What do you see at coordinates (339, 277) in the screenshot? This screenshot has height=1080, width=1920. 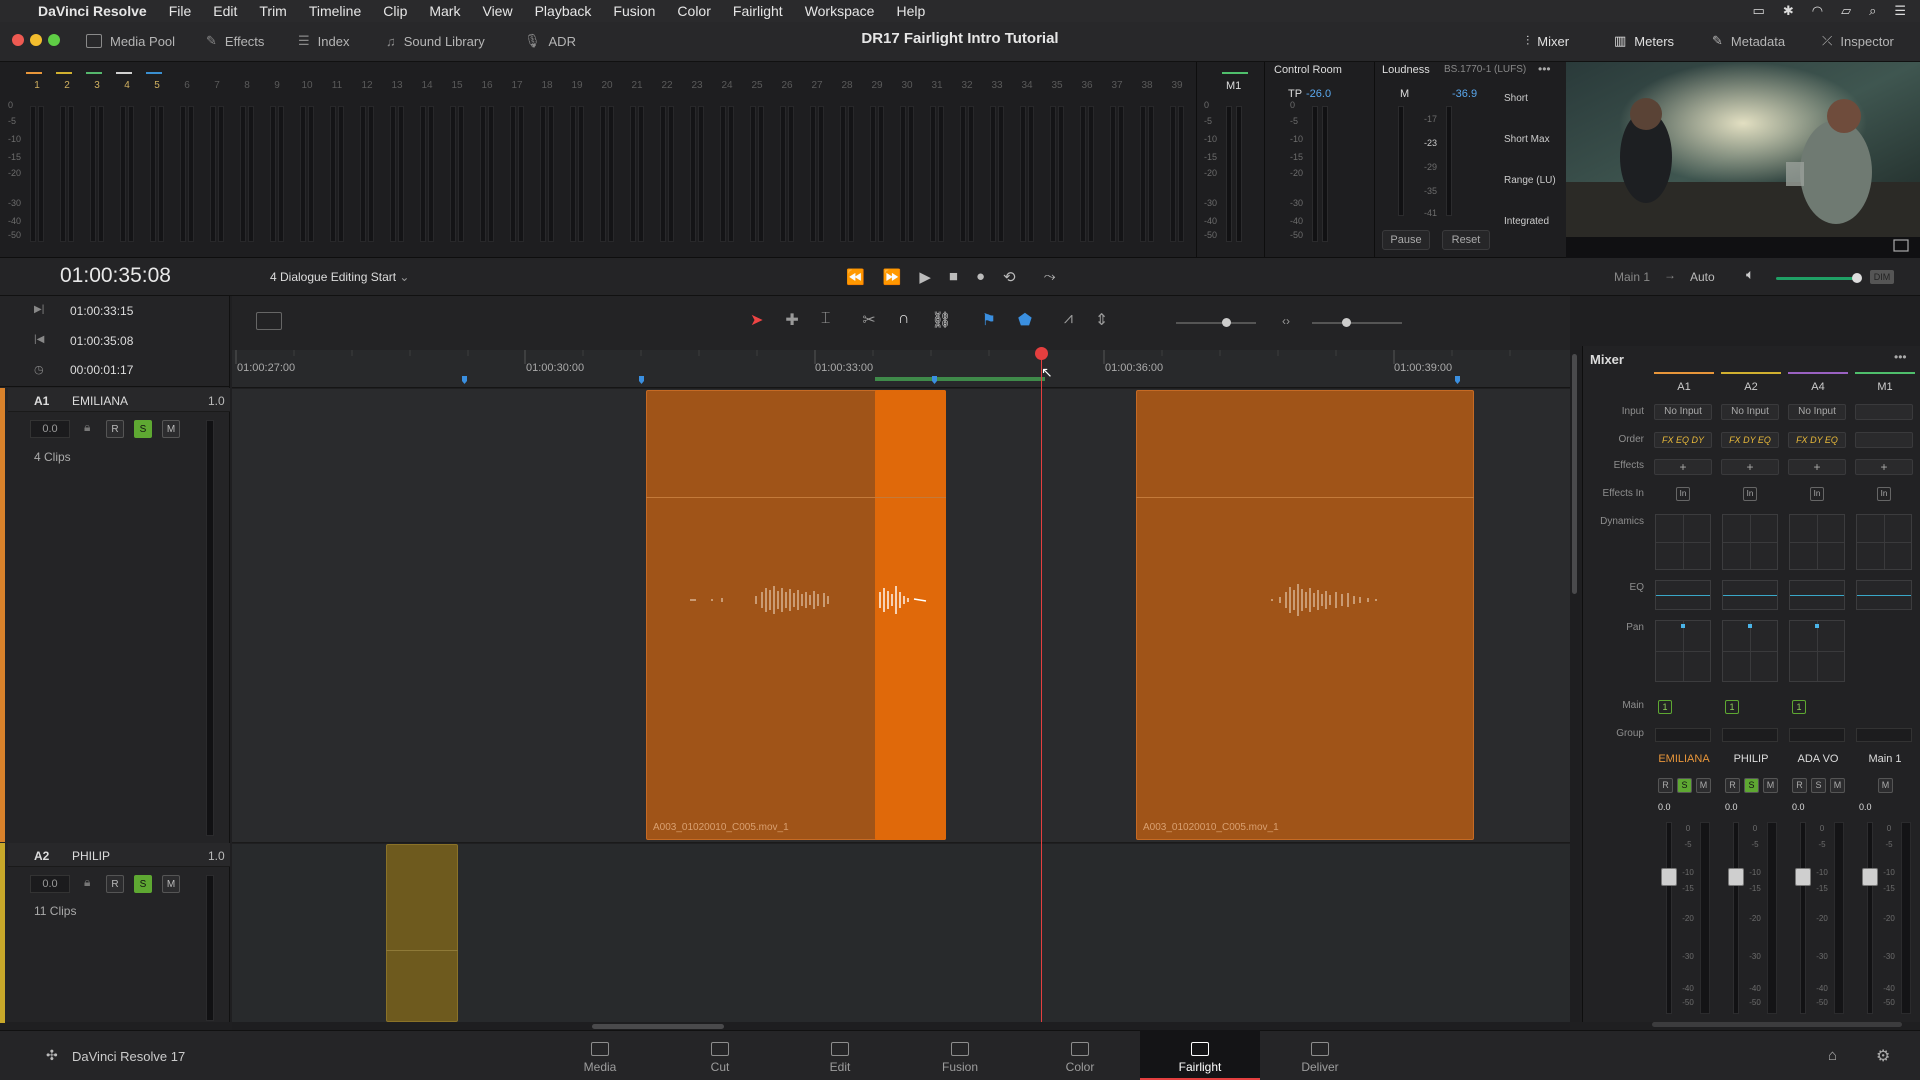 I see `timeline-selector: 4 Dialogue Editing Start ⌄` at bounding box center [339, 277].